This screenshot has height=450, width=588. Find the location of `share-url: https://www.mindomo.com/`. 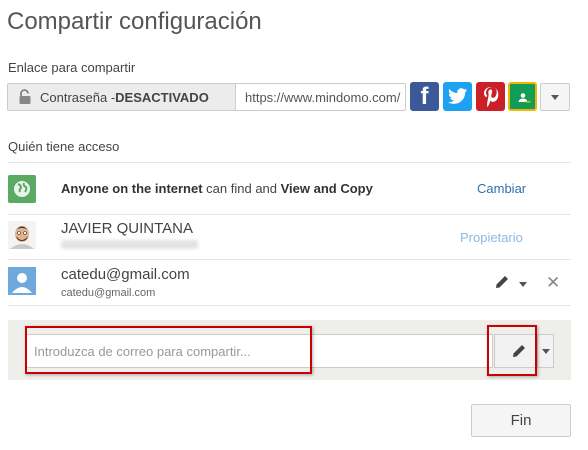

share-url: https://www.mindomo.com/ is located at coordinates (320, 97).